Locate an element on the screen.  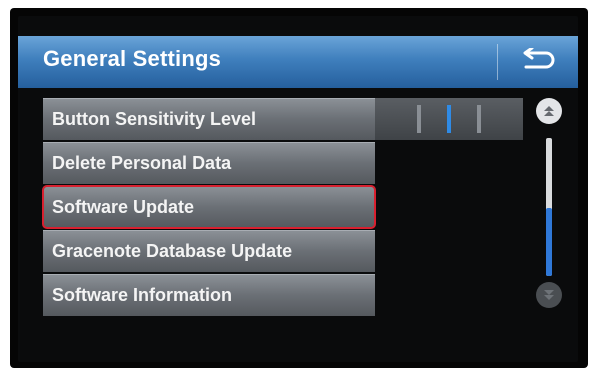
scroll-thumb is located at coordinates (549, 242).